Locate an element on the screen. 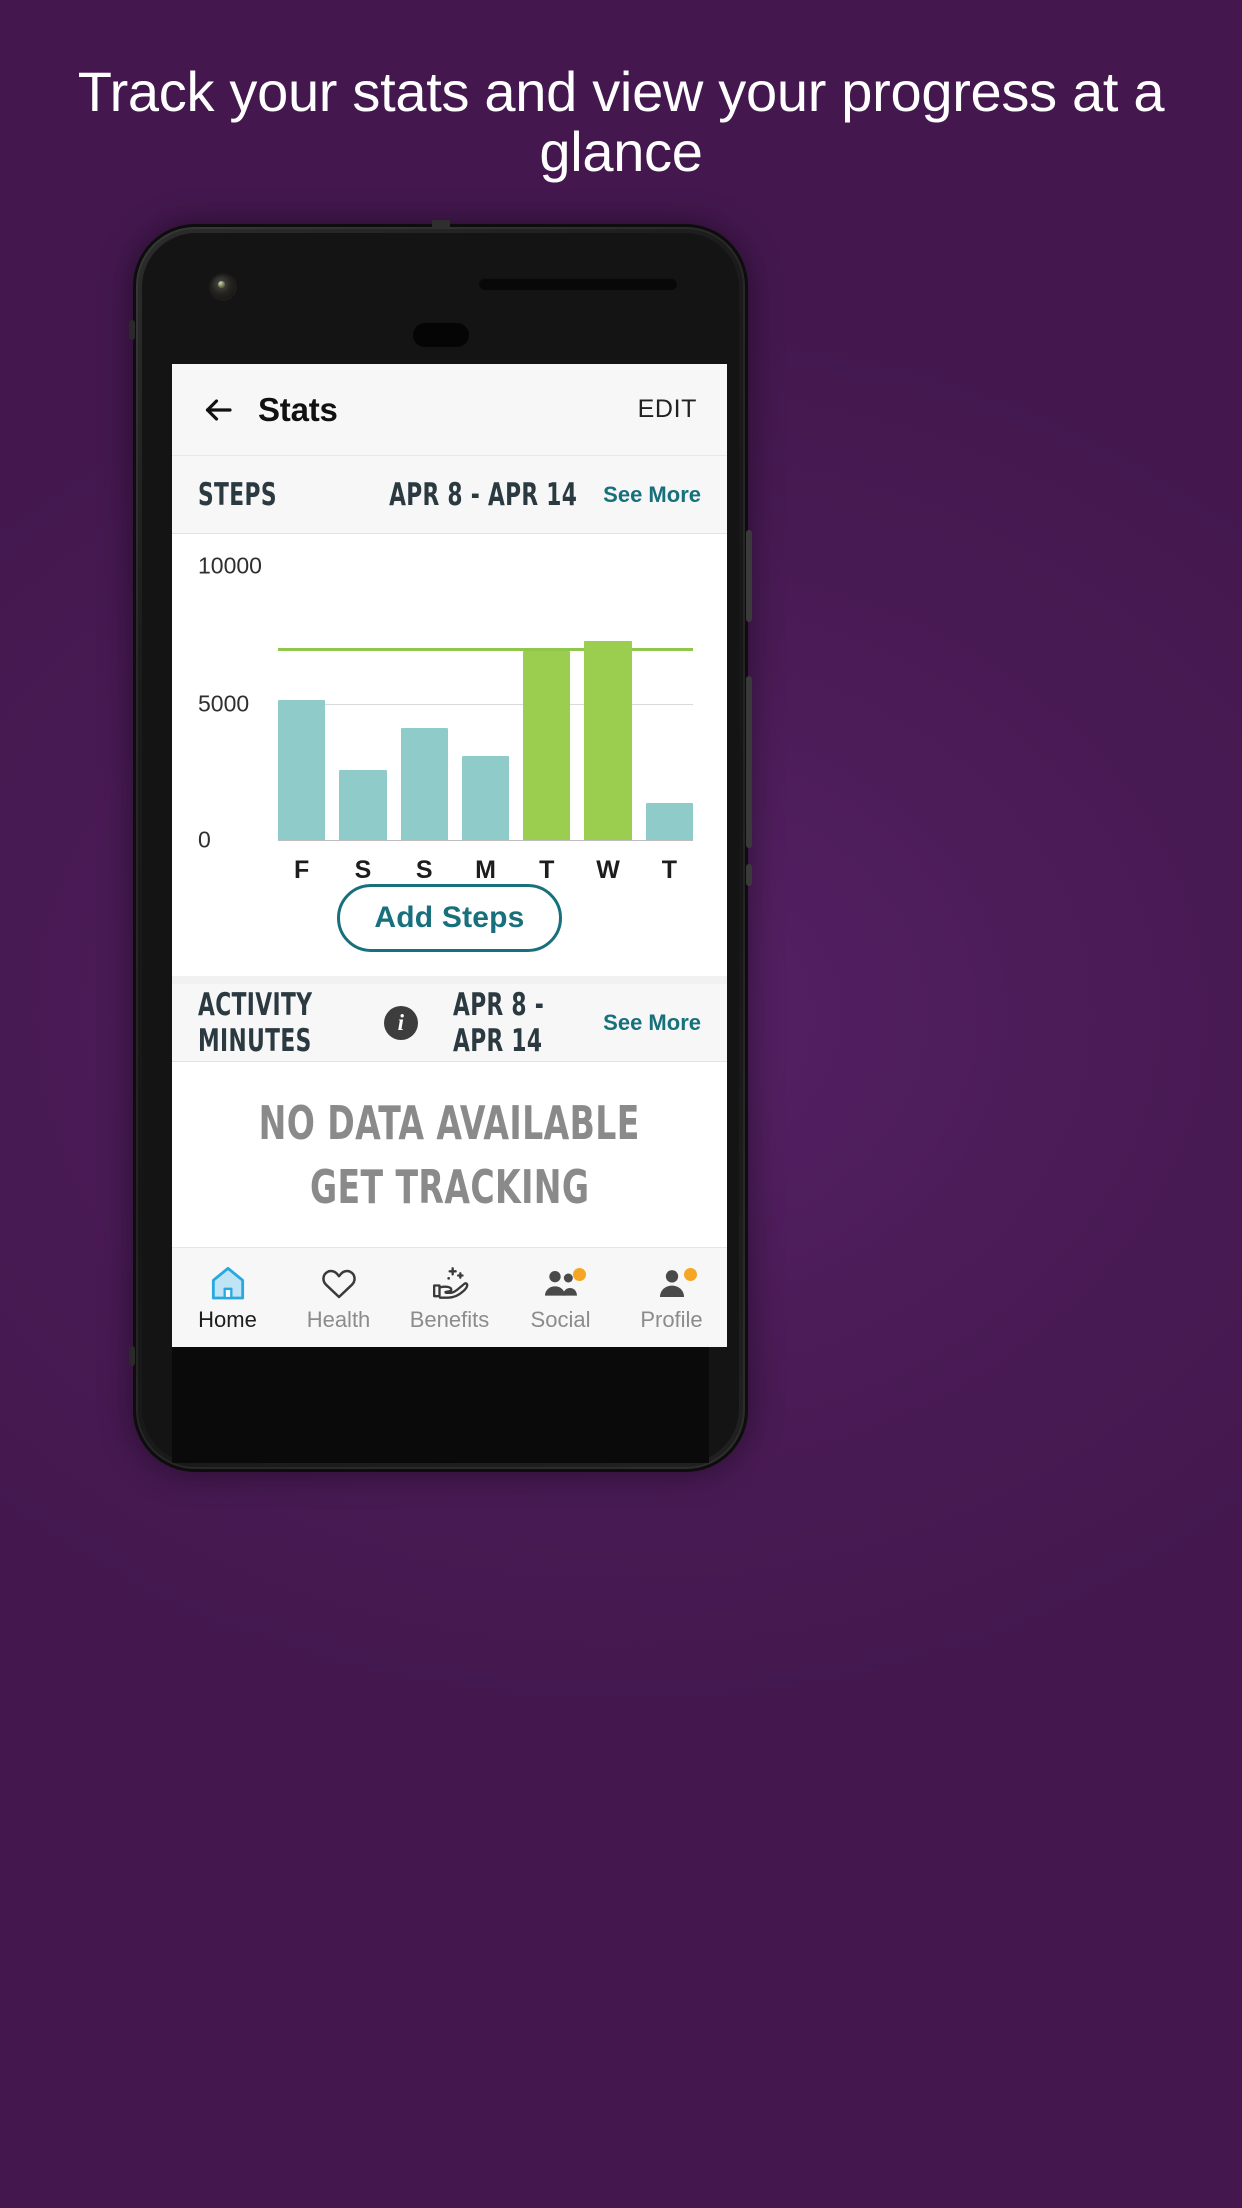 The height and width of the screenshot is (2208, 1242). nav-item-home: Home is located at coordinates (227, 1297).